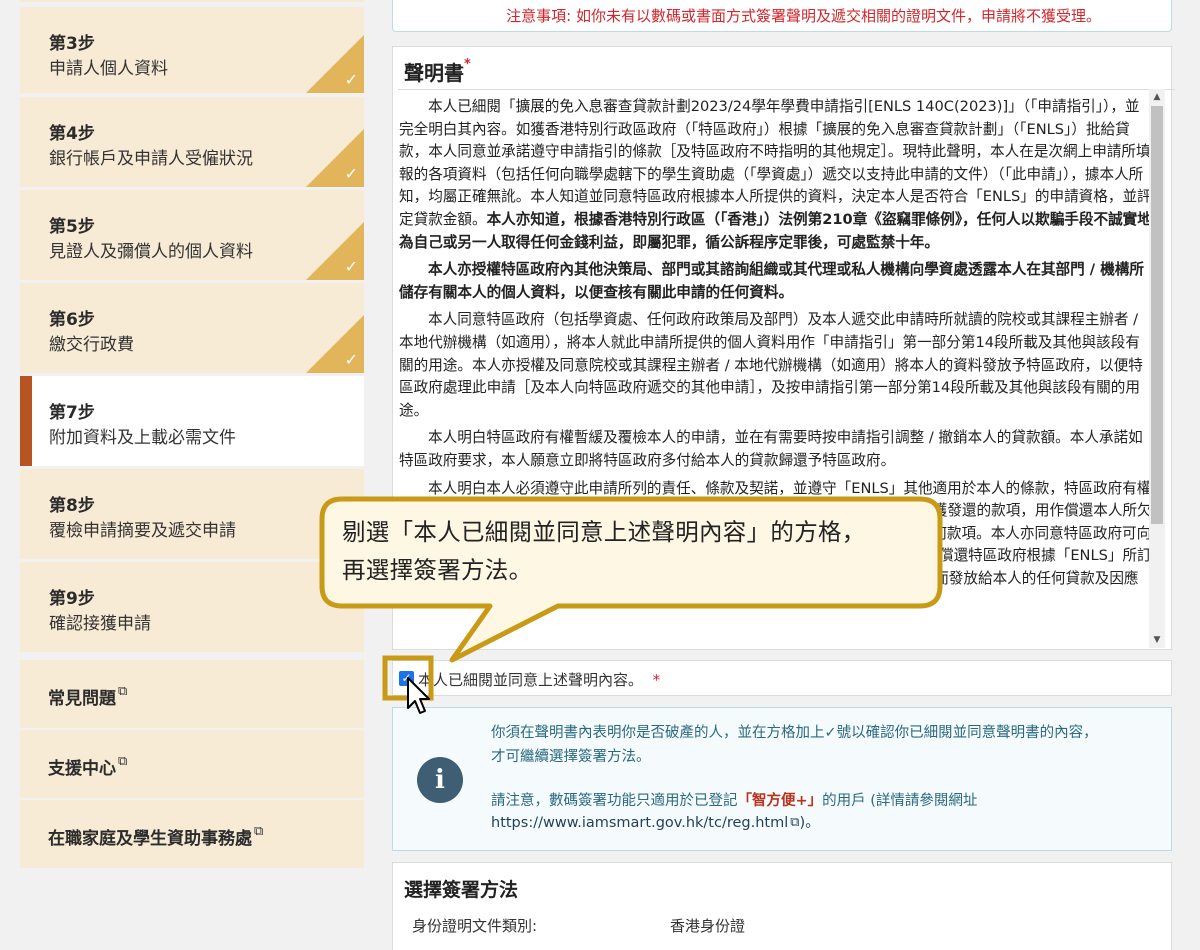 Image resolution: width=1200 pixels, height=950 pixels. Describe the element at coordinates (782, 678) in the screenshot. I see `agree-declaration-row: ✓ 本人已細閱並同意上述聲明內容。 *` at that location.